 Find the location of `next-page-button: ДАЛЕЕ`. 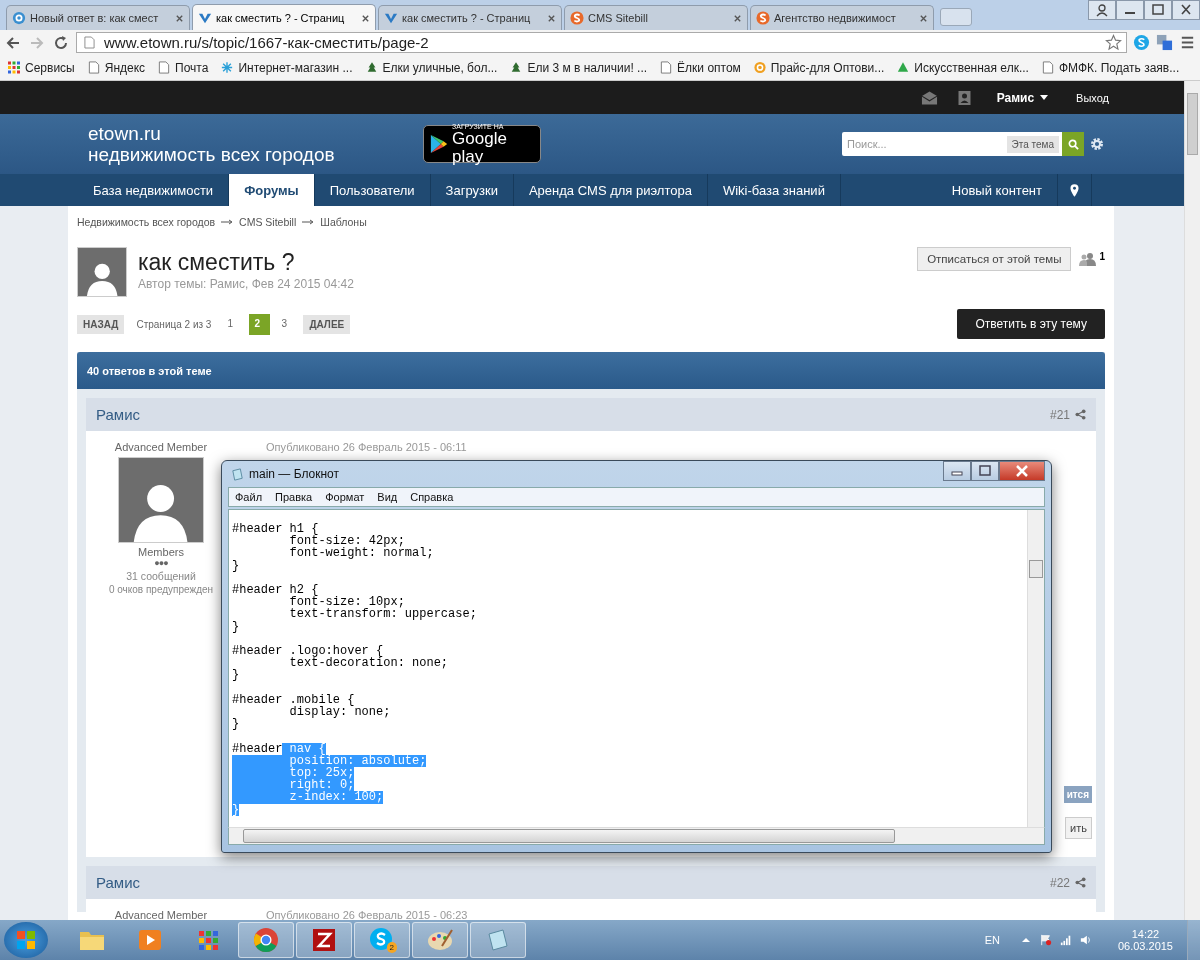

next-page-button: ДАЛЕЕ is located at coordinates (327, 324).